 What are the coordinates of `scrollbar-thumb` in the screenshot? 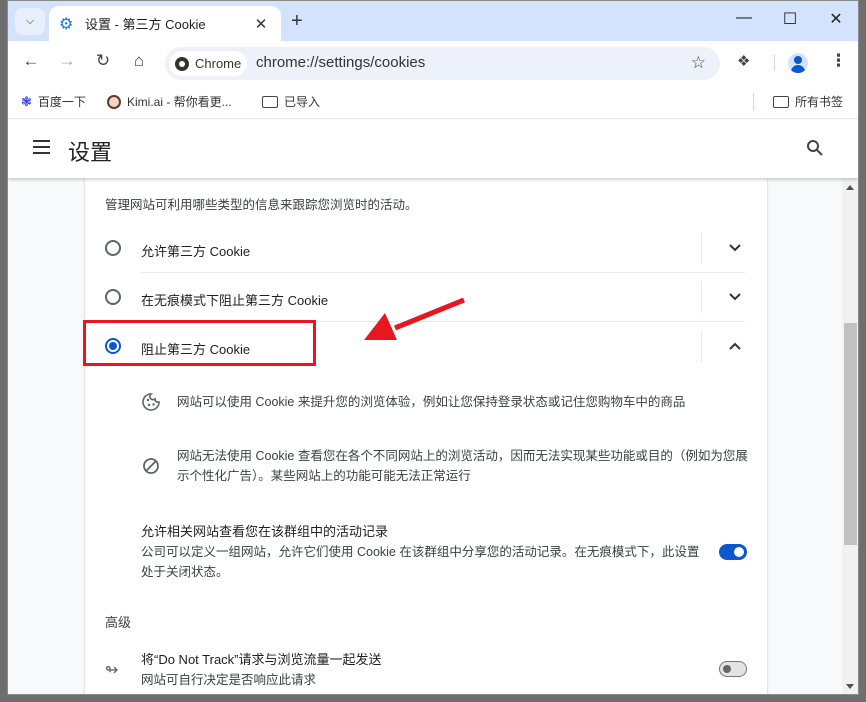 It's located at (850, 434).